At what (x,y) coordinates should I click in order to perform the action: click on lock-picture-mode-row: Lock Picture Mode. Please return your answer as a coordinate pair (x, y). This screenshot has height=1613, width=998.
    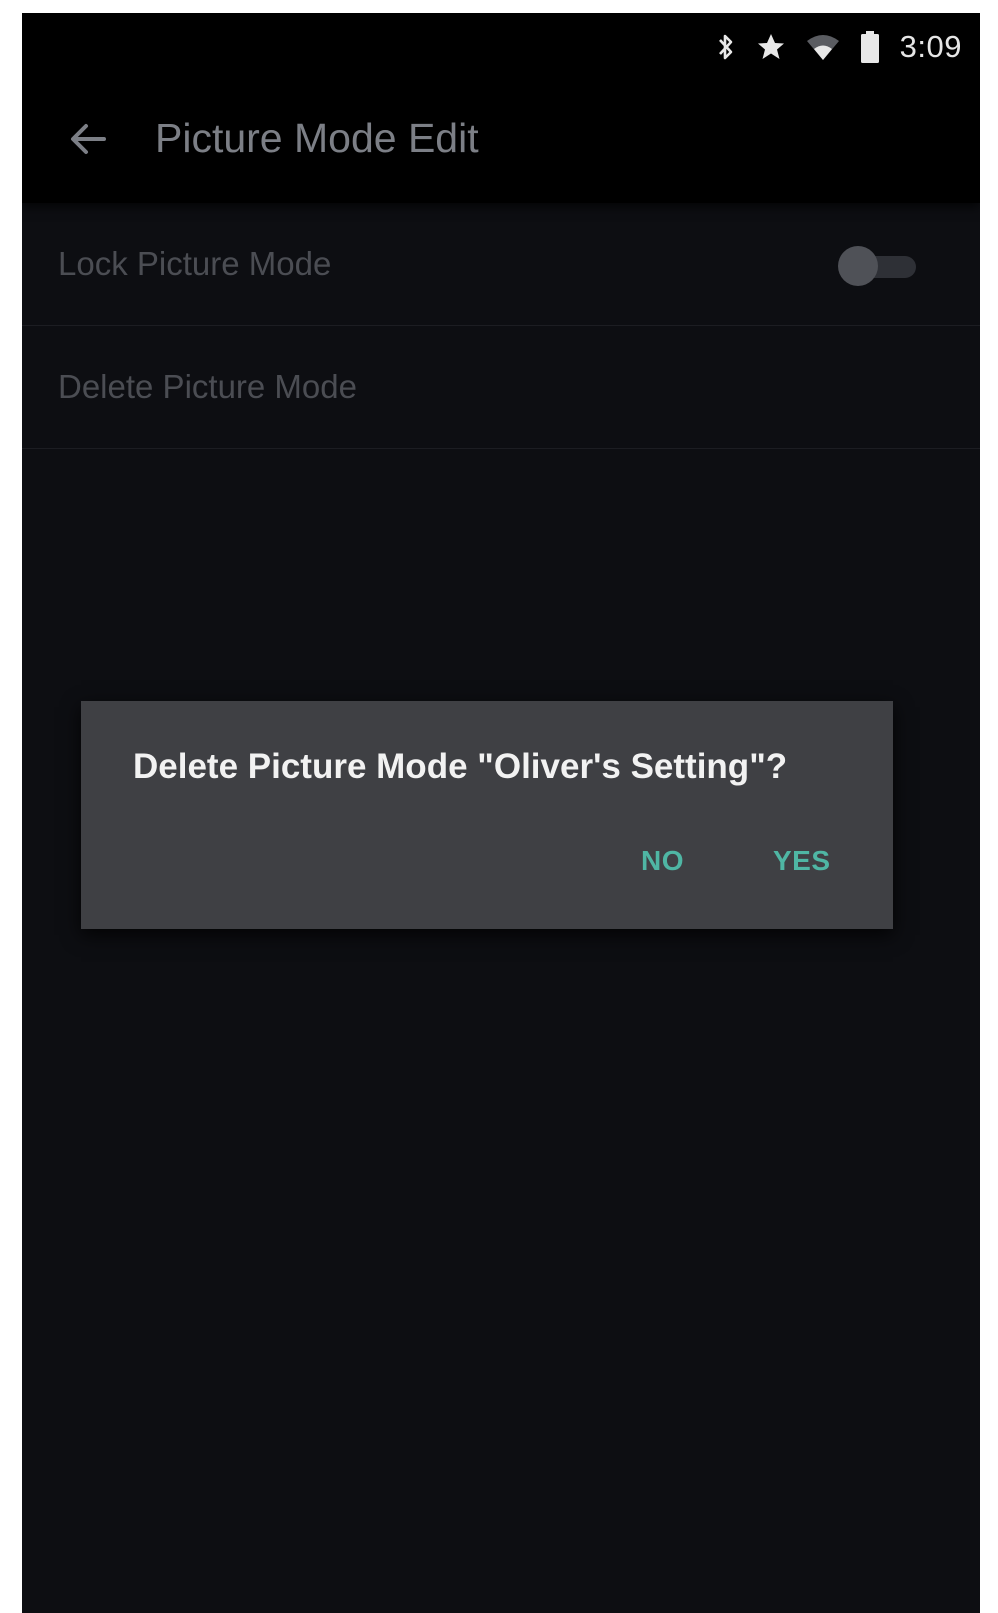
    Looking at the image, I should click on (501, 264).